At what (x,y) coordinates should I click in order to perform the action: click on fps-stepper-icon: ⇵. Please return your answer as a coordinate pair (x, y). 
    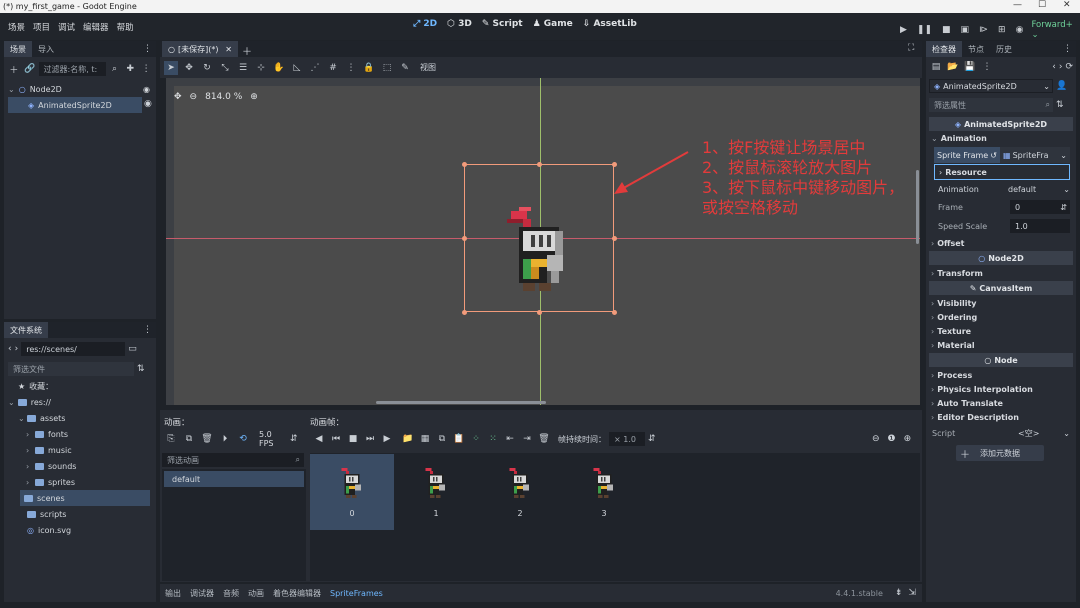
    Looking at the image, I should click on (294, 439).